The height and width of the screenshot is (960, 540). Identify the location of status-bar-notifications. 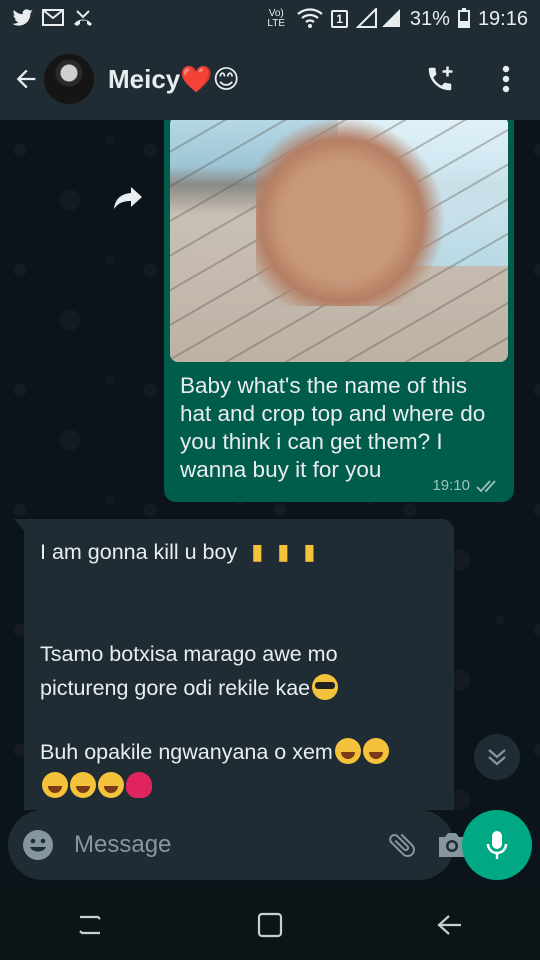
(53, 19).